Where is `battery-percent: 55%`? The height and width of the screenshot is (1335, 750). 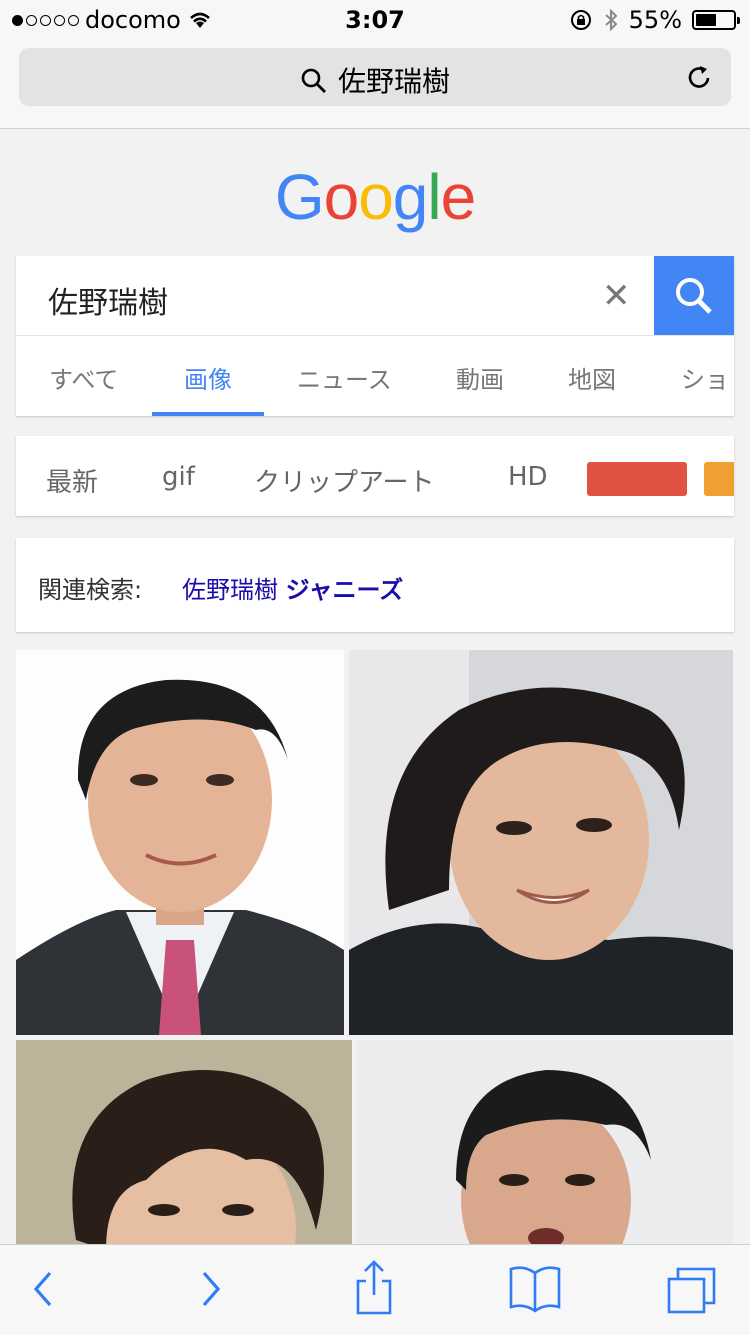 battery-percent: 55% is located at coordinates (655, 20).